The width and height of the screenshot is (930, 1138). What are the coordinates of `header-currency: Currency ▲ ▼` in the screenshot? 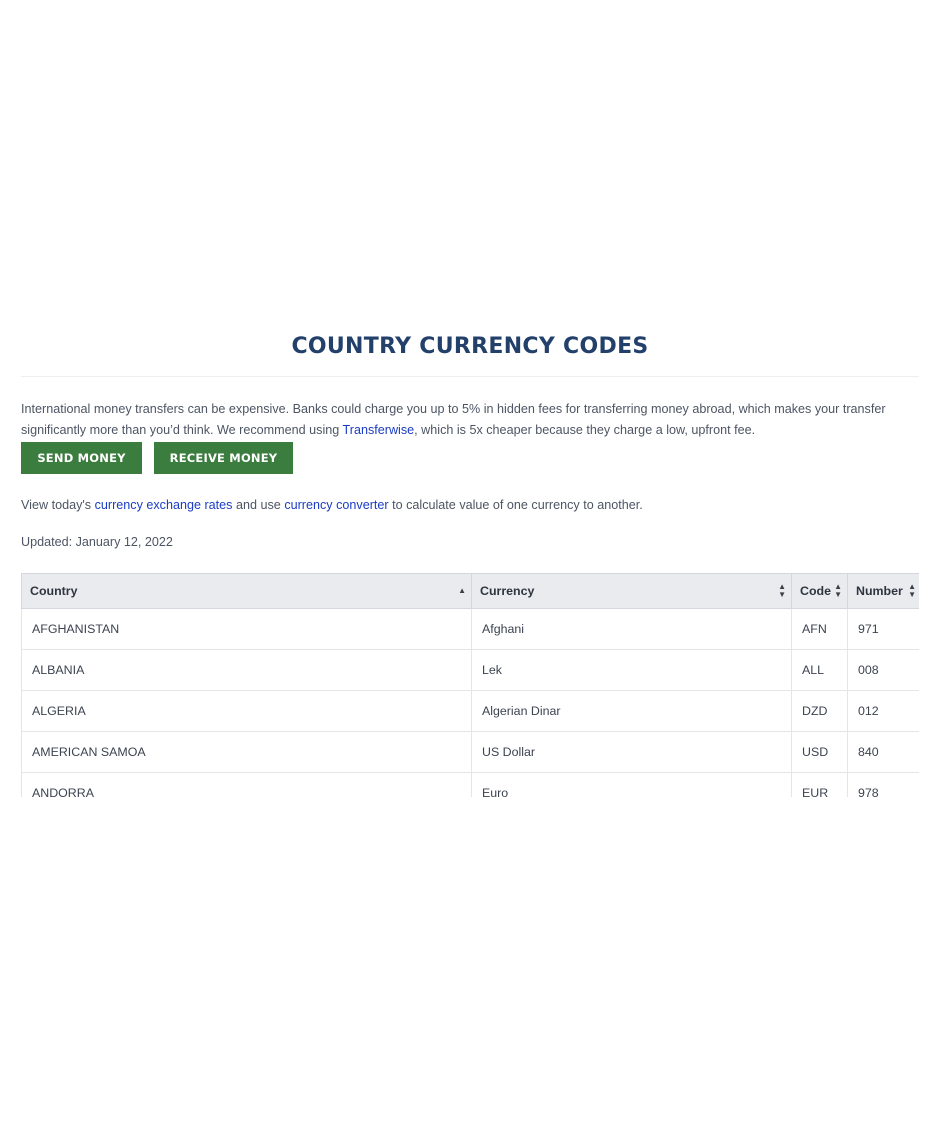 It's located at (631, 591).